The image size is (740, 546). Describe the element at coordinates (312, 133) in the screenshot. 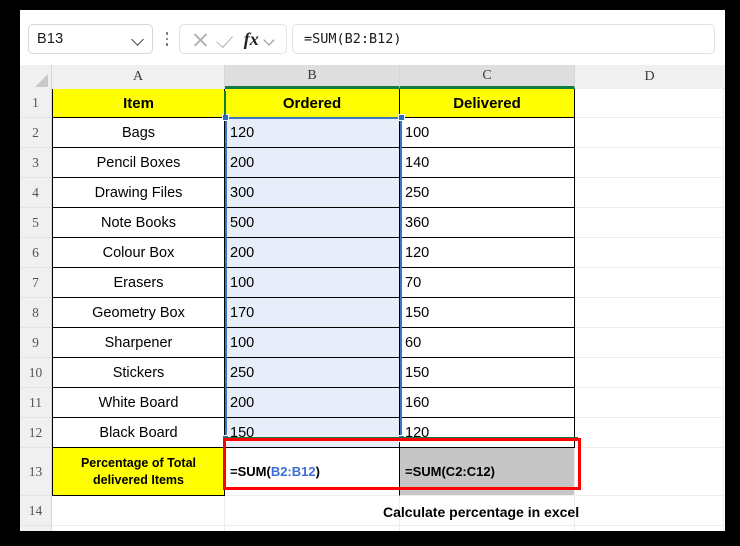

I see `cell-b2: 120` at that location.